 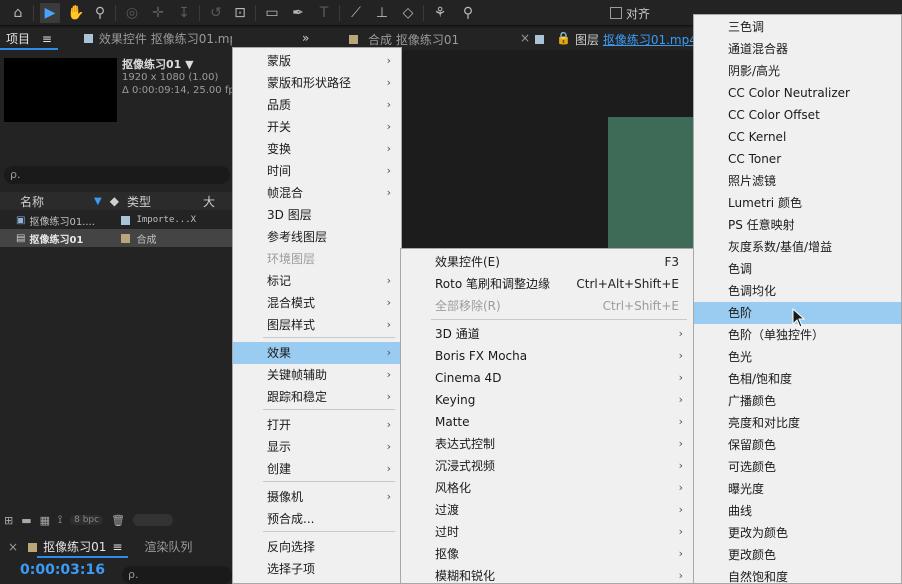 I want to click on zoom-icon: ⚲, so click(x=100, y=13).